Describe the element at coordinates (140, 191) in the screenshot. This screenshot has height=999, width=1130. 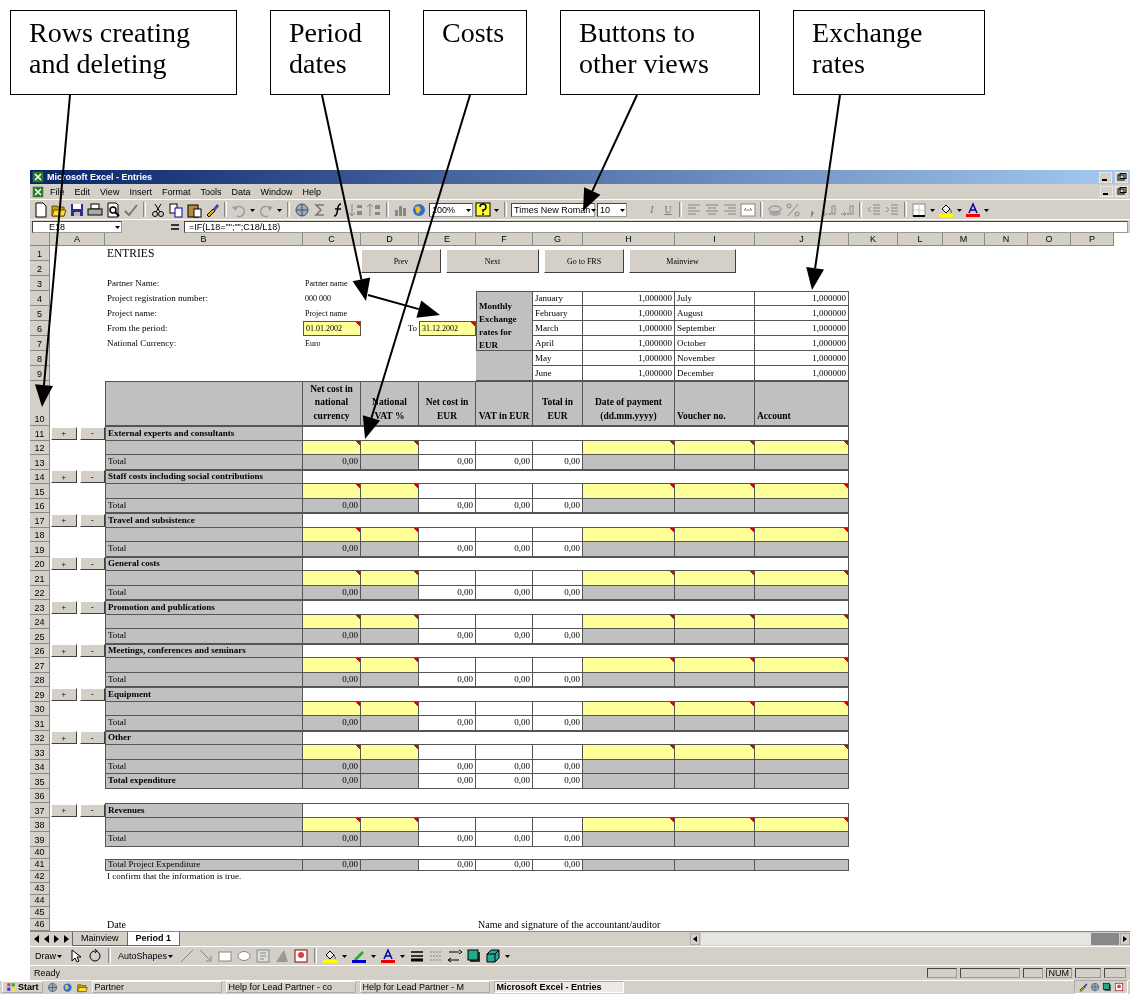
I see `menu-item: Insert` at that location.